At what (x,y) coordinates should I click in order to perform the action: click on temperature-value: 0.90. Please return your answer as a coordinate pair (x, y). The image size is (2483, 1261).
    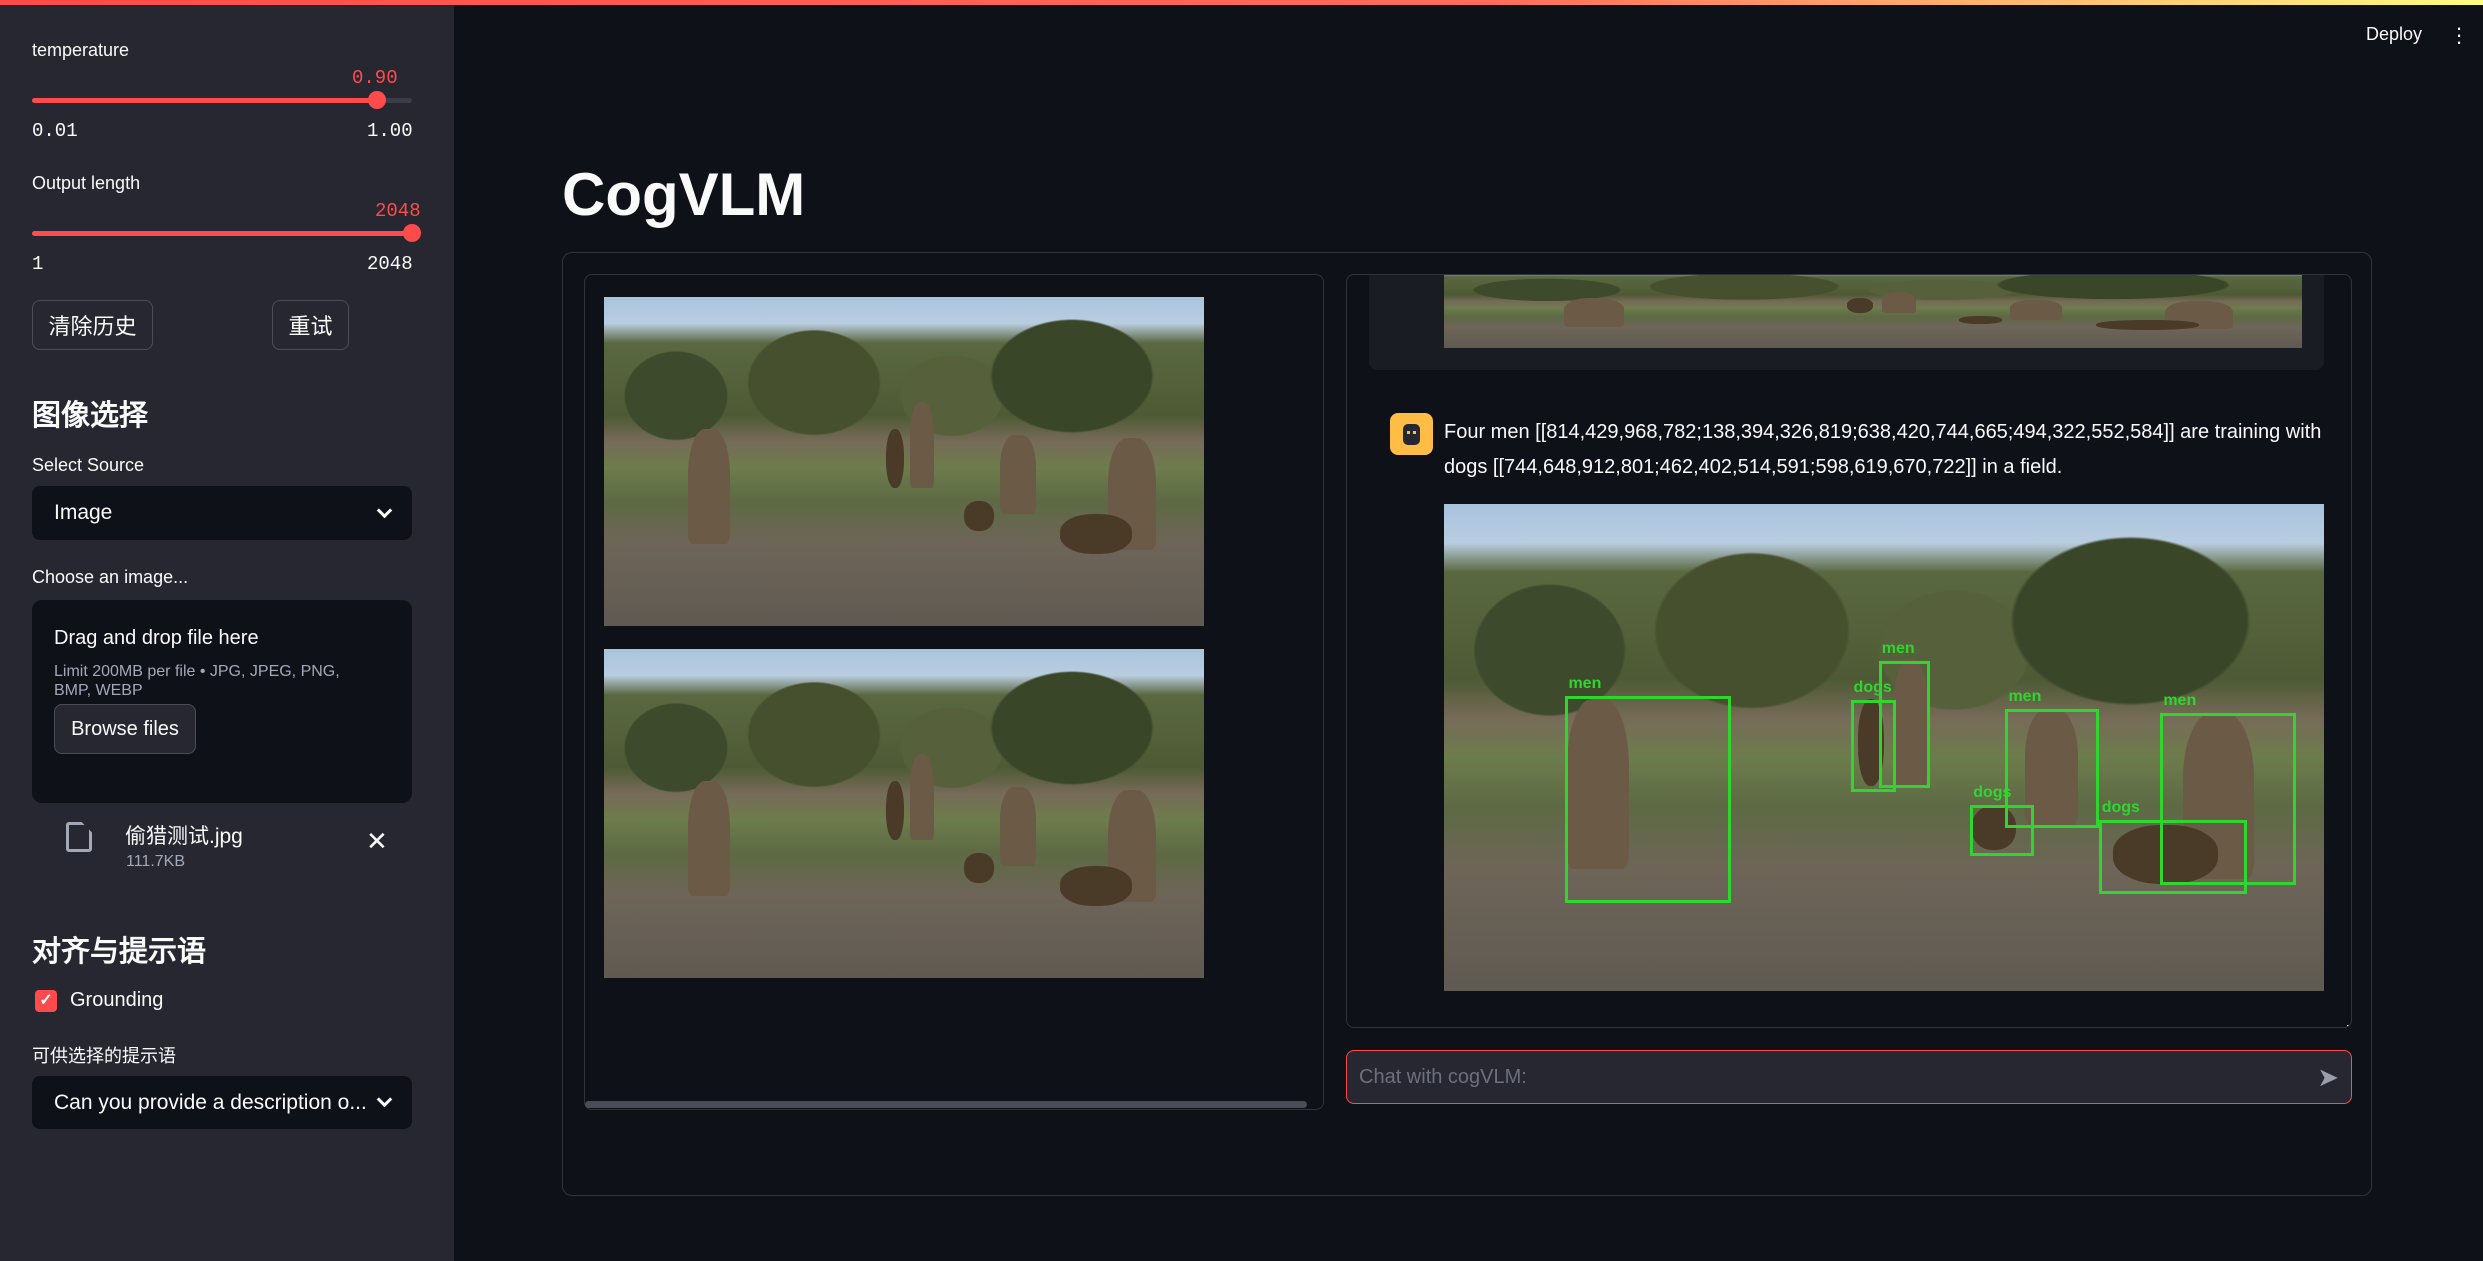
    Looking at the image, I should click on (375, 78).